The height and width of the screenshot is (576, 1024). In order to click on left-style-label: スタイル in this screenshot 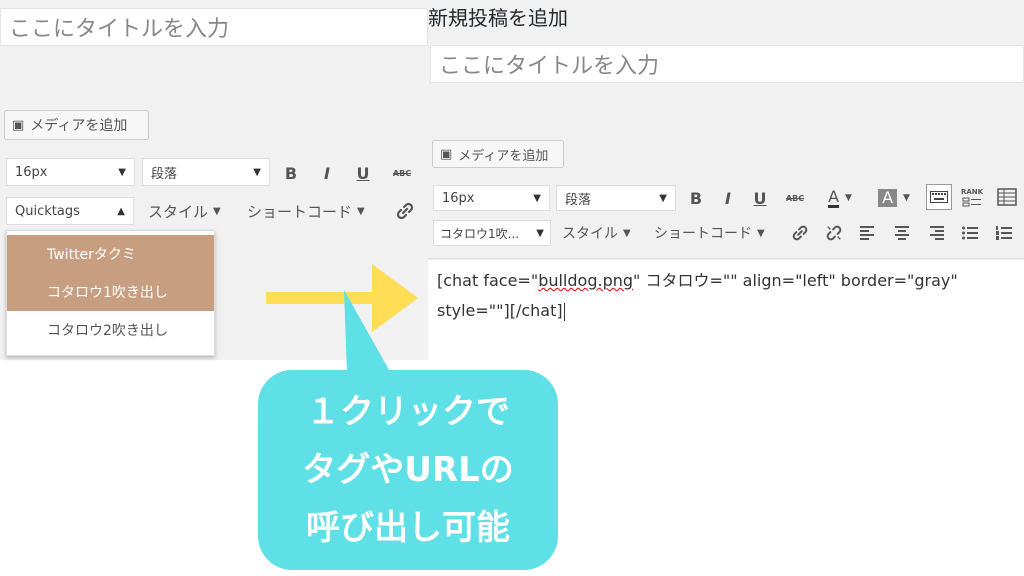, I will do `click(178, 211)`.